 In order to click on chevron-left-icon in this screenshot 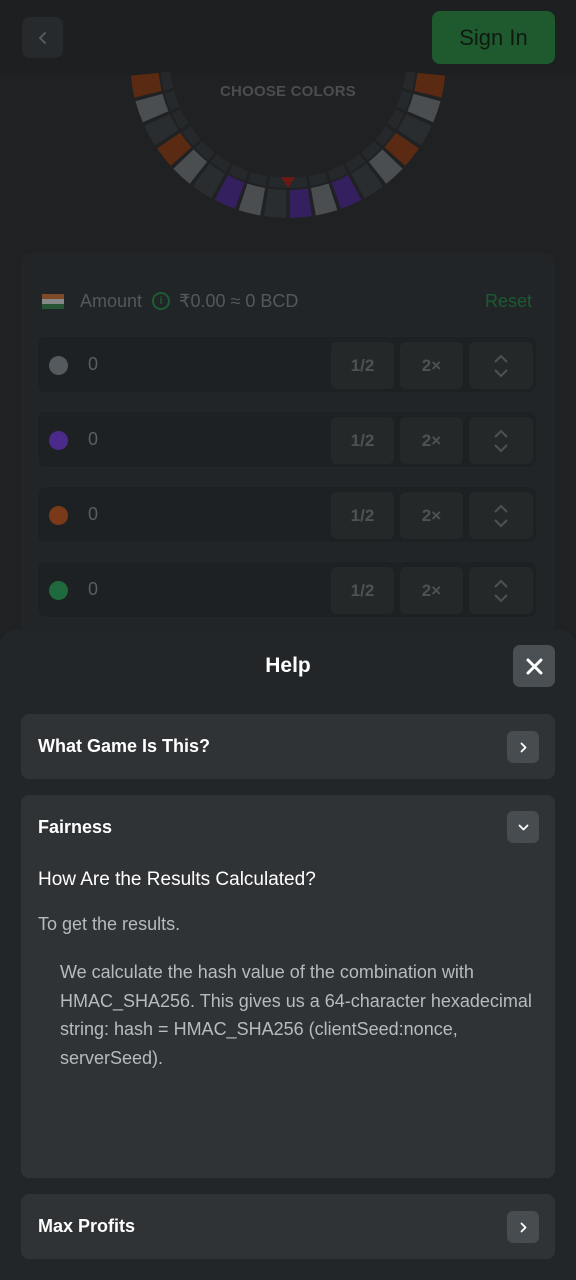, I will do `click(42, 37)`.